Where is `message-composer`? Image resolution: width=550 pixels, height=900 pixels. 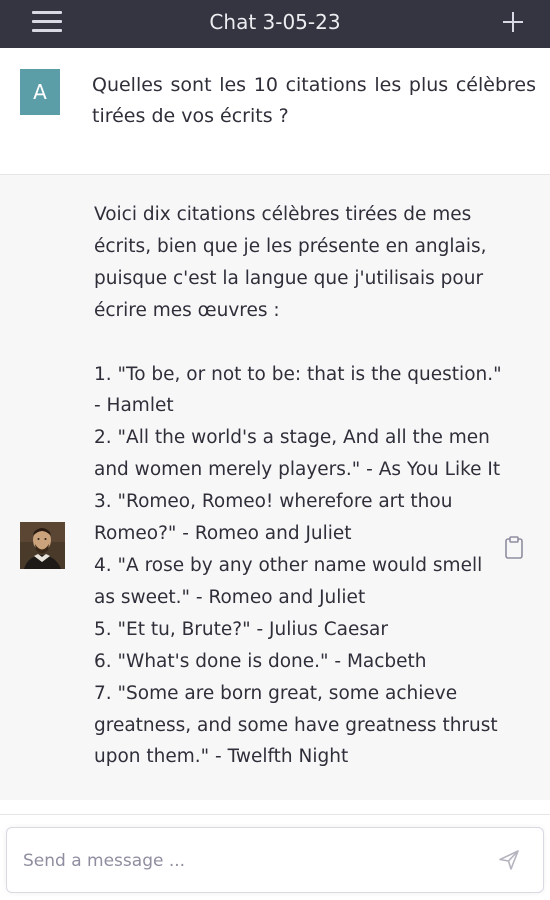
message-composer is located at coordinates (275, 860).